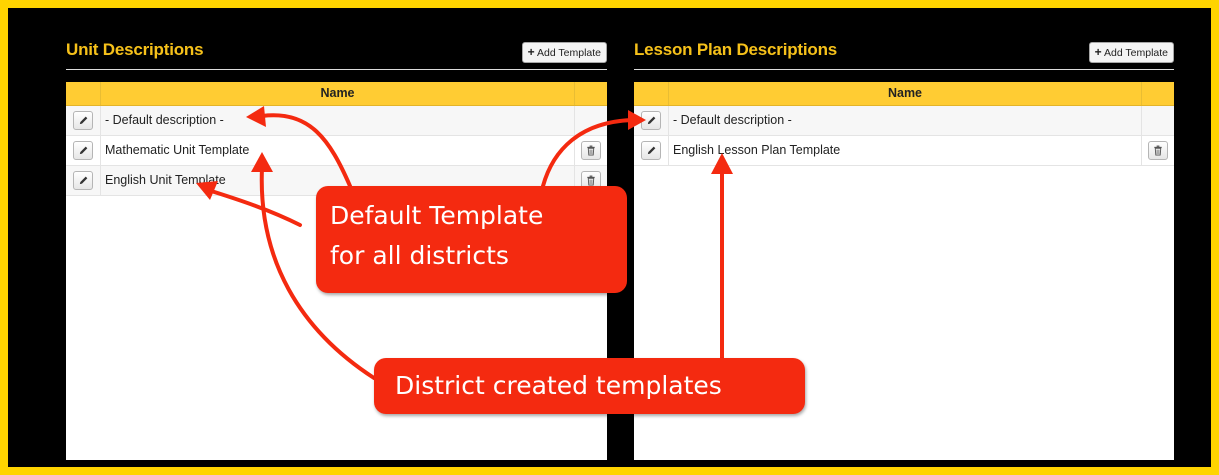 The height and width of the screenshot is (475, 1219). What do you see at coordinates (589, 386) in the screenshot?
I see `district-templates-callout: District created templates` at bounding box center [589, 386].